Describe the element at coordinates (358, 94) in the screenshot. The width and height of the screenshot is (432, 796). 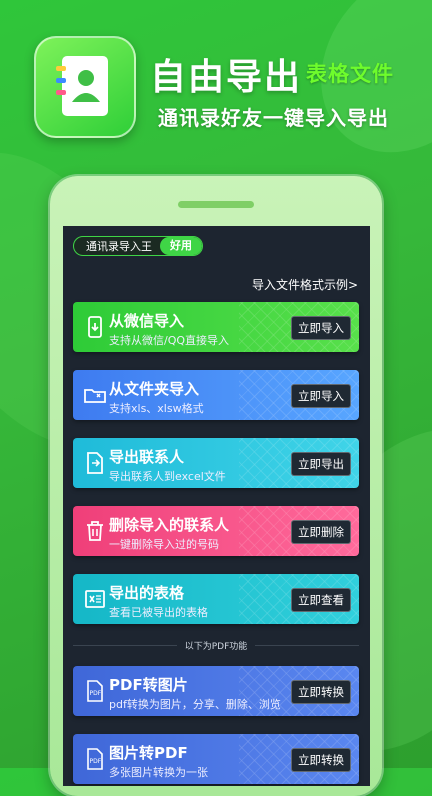
I see `background-leaf` at that location.